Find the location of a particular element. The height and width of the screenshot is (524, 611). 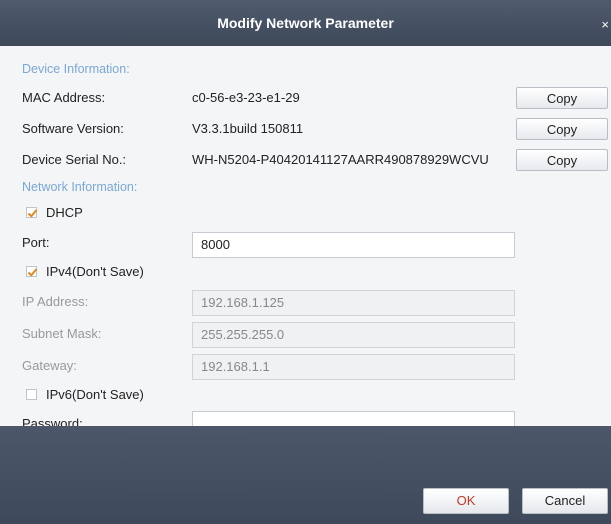

software-version-value: V3.3.1build 150811 is located at coordinates (248, 128).